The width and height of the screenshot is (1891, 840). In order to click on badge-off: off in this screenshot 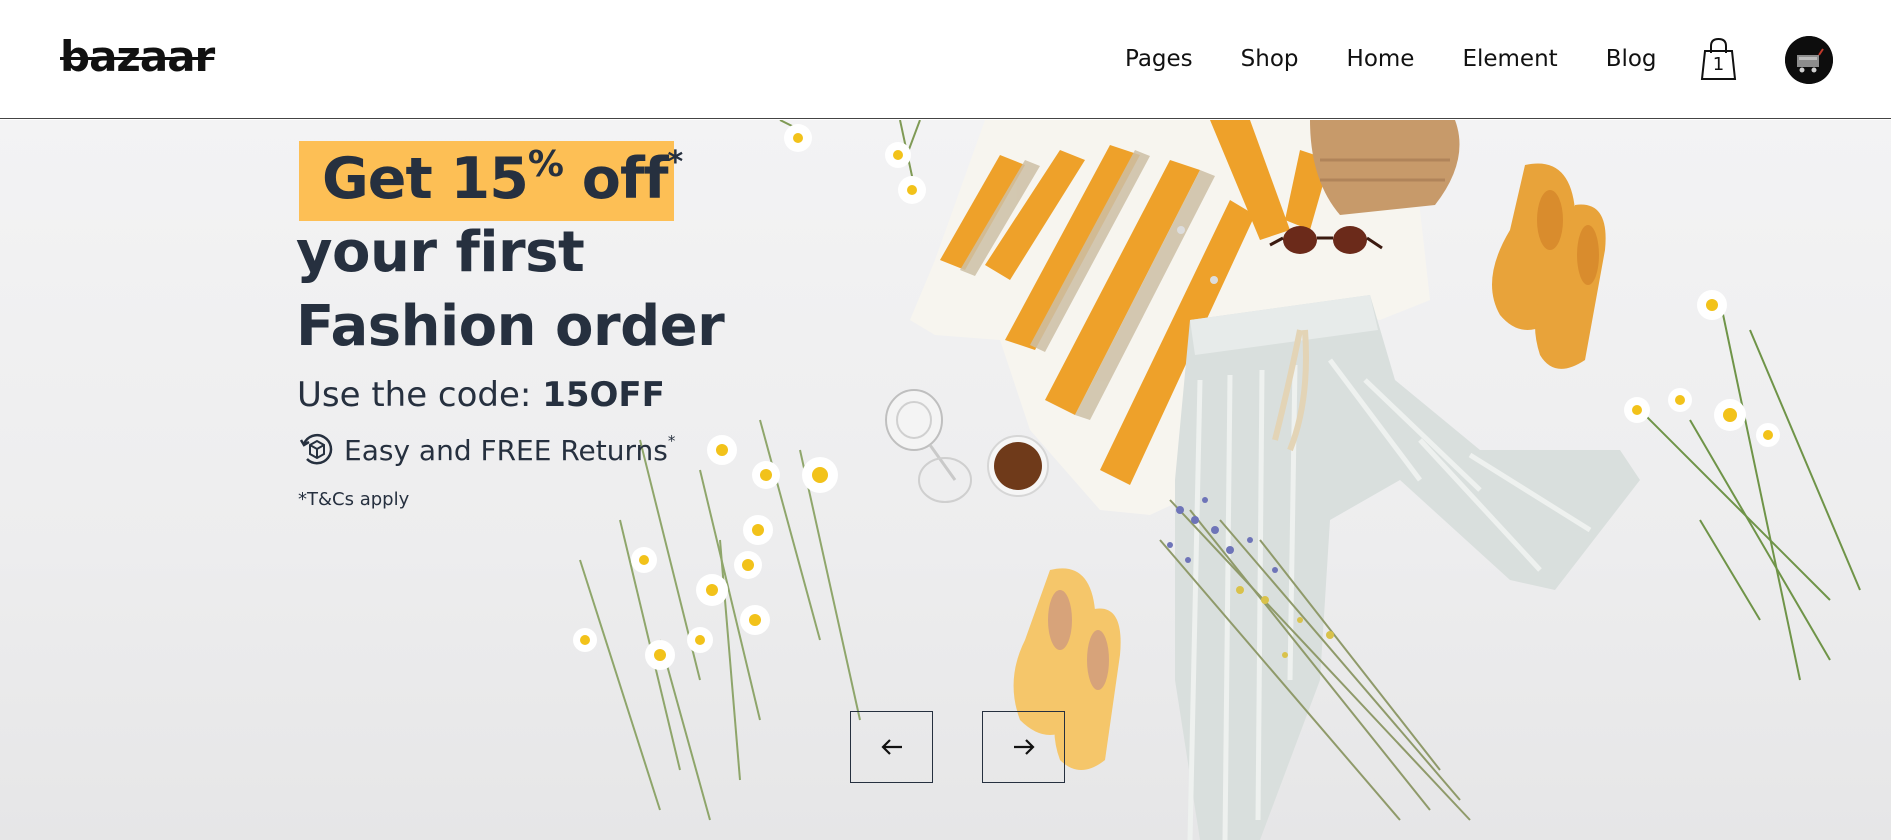, I will do `click(615, 179)`.